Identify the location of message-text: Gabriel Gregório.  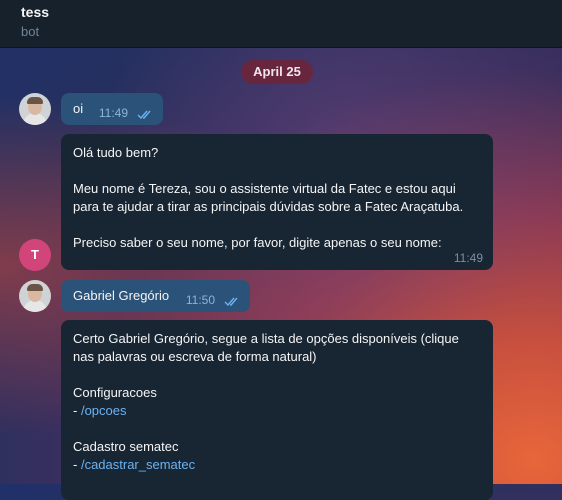
(121, 295).